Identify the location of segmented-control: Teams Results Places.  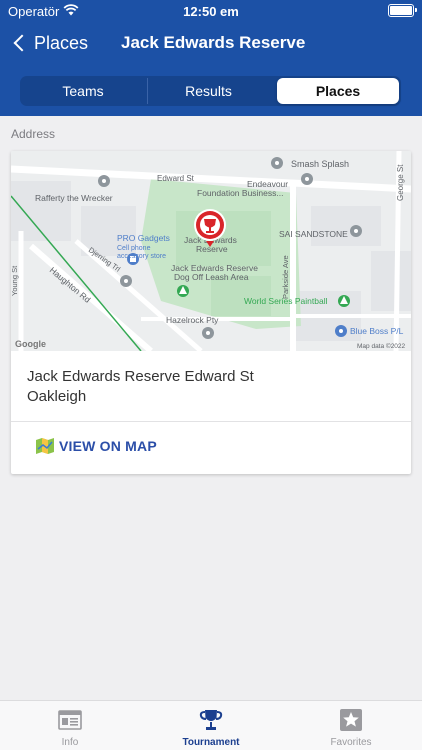
(210, 91).